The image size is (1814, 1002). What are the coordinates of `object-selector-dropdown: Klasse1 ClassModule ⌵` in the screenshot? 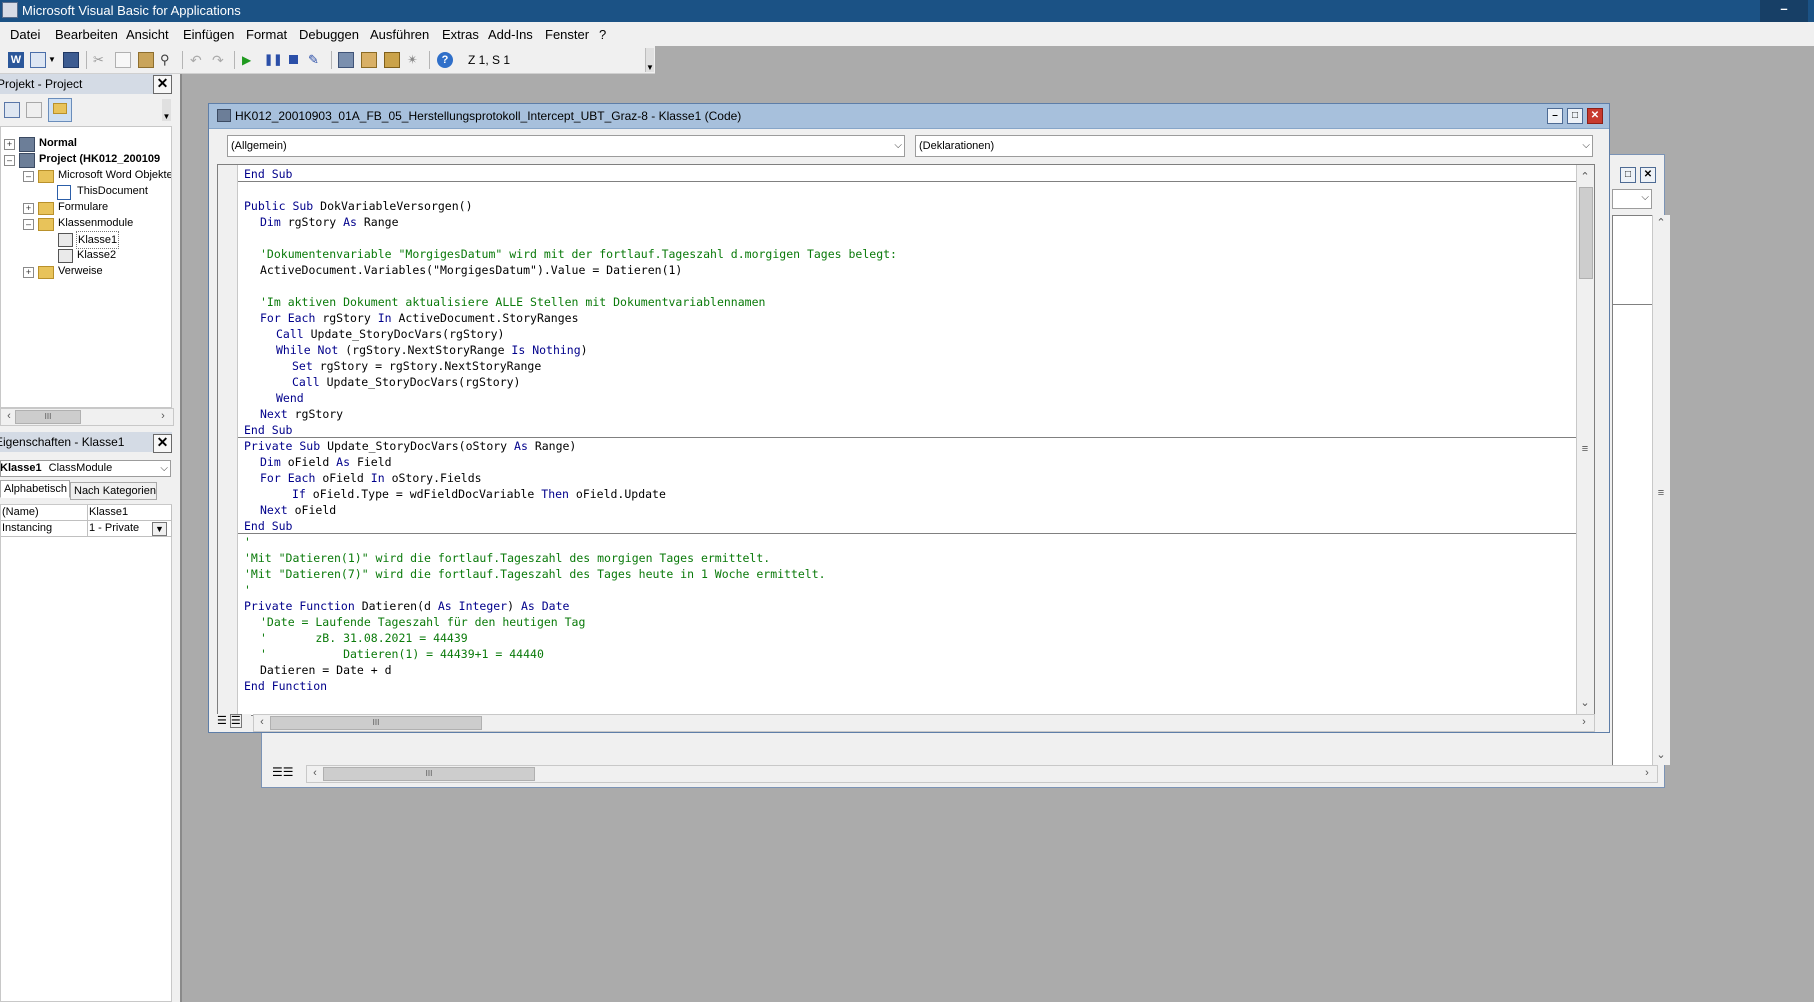 It's located at (85, 468).